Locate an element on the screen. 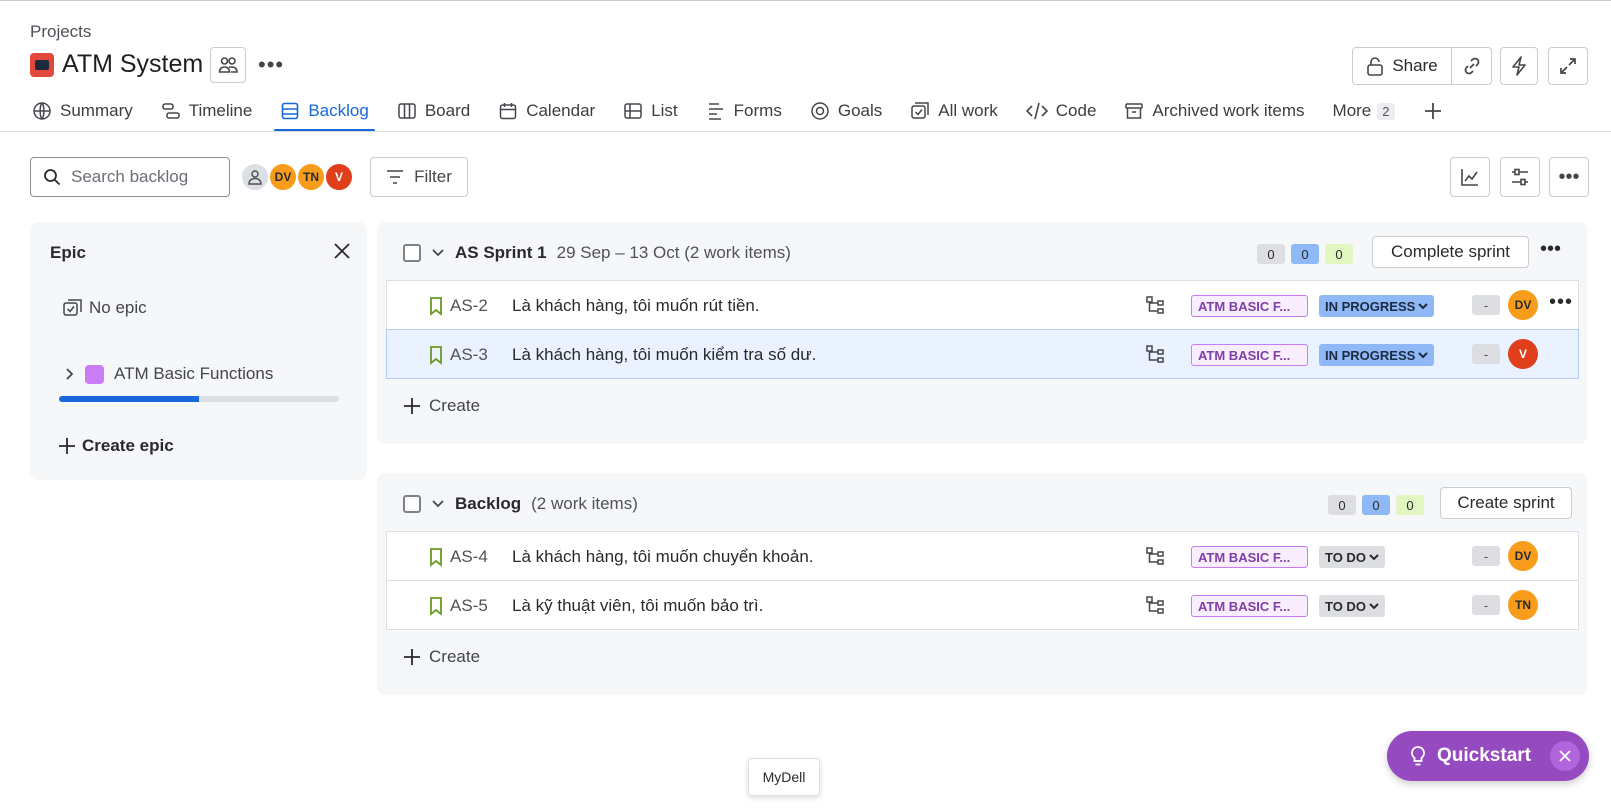 Image resolution: width=1611 pixels, height=811 pixels. tab-timeline: Timeline is located at coordinates (206, 111).